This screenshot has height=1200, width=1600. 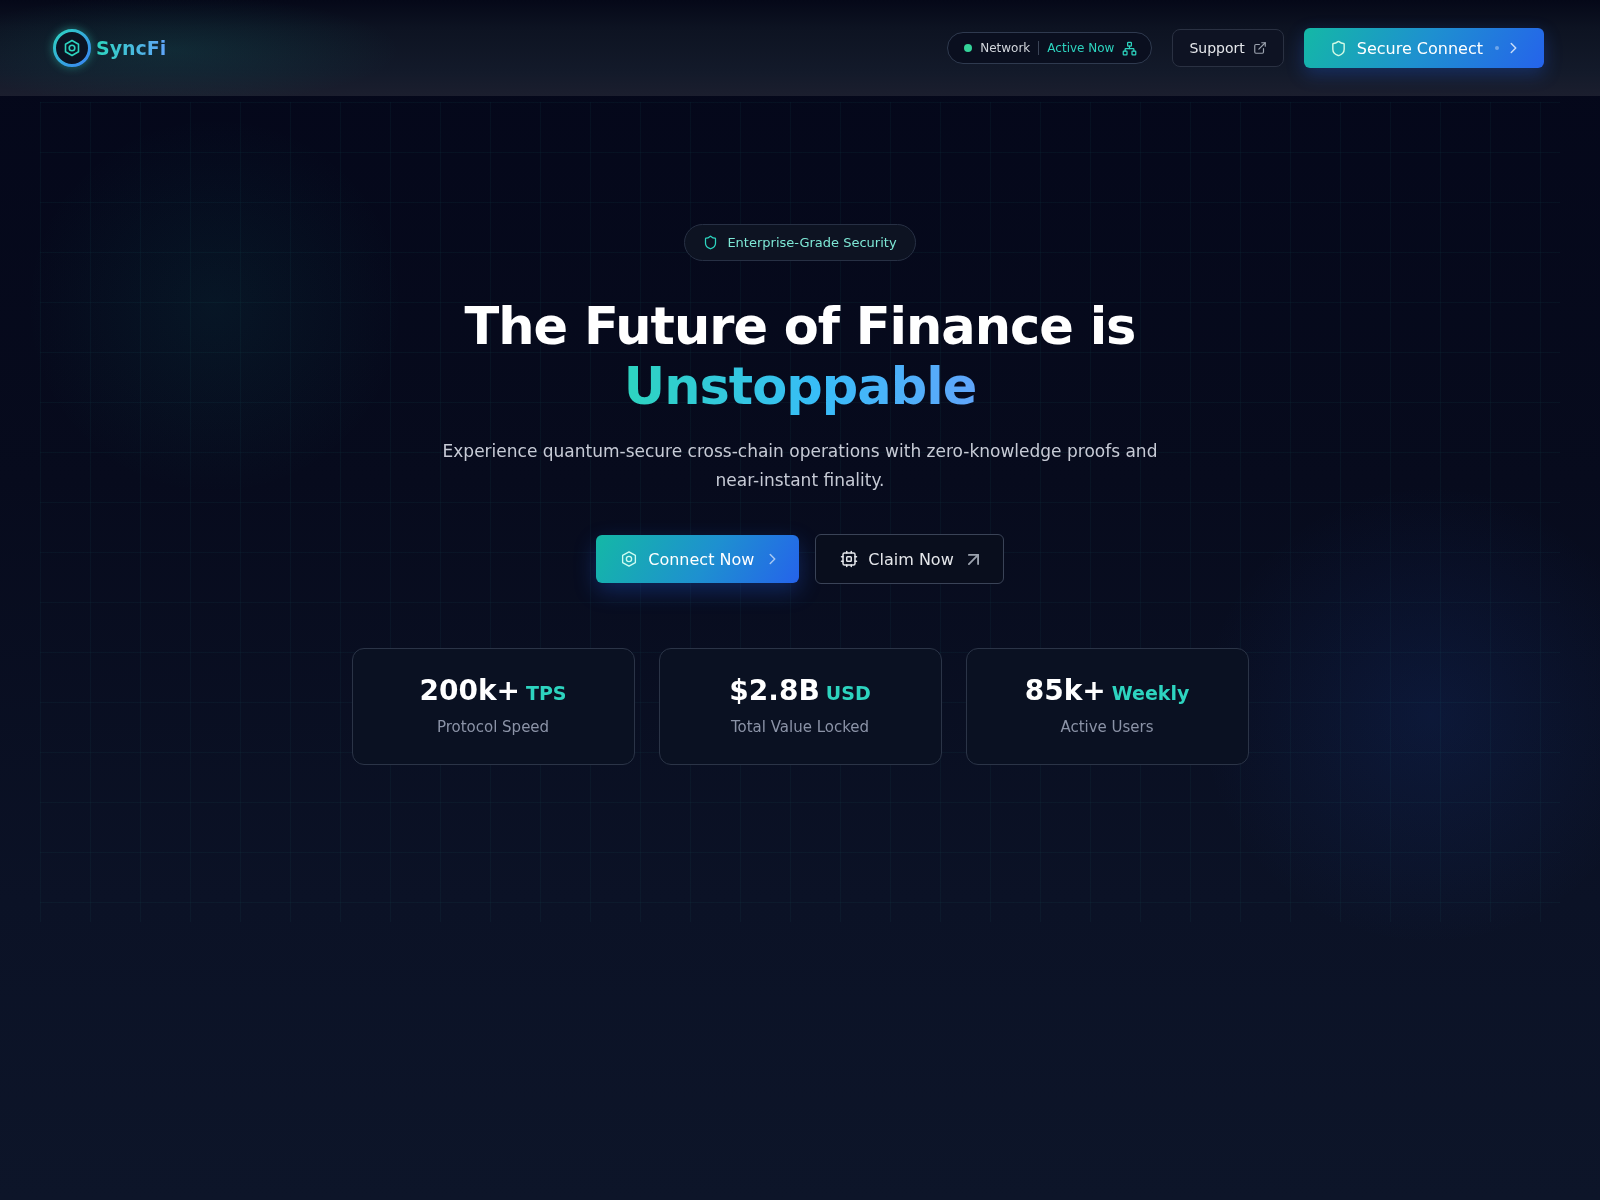 What do you see at coordinates (909, 559) in the screenshot?
I see `claim-now-button: Claim Now` at bounding box center [909, 559].